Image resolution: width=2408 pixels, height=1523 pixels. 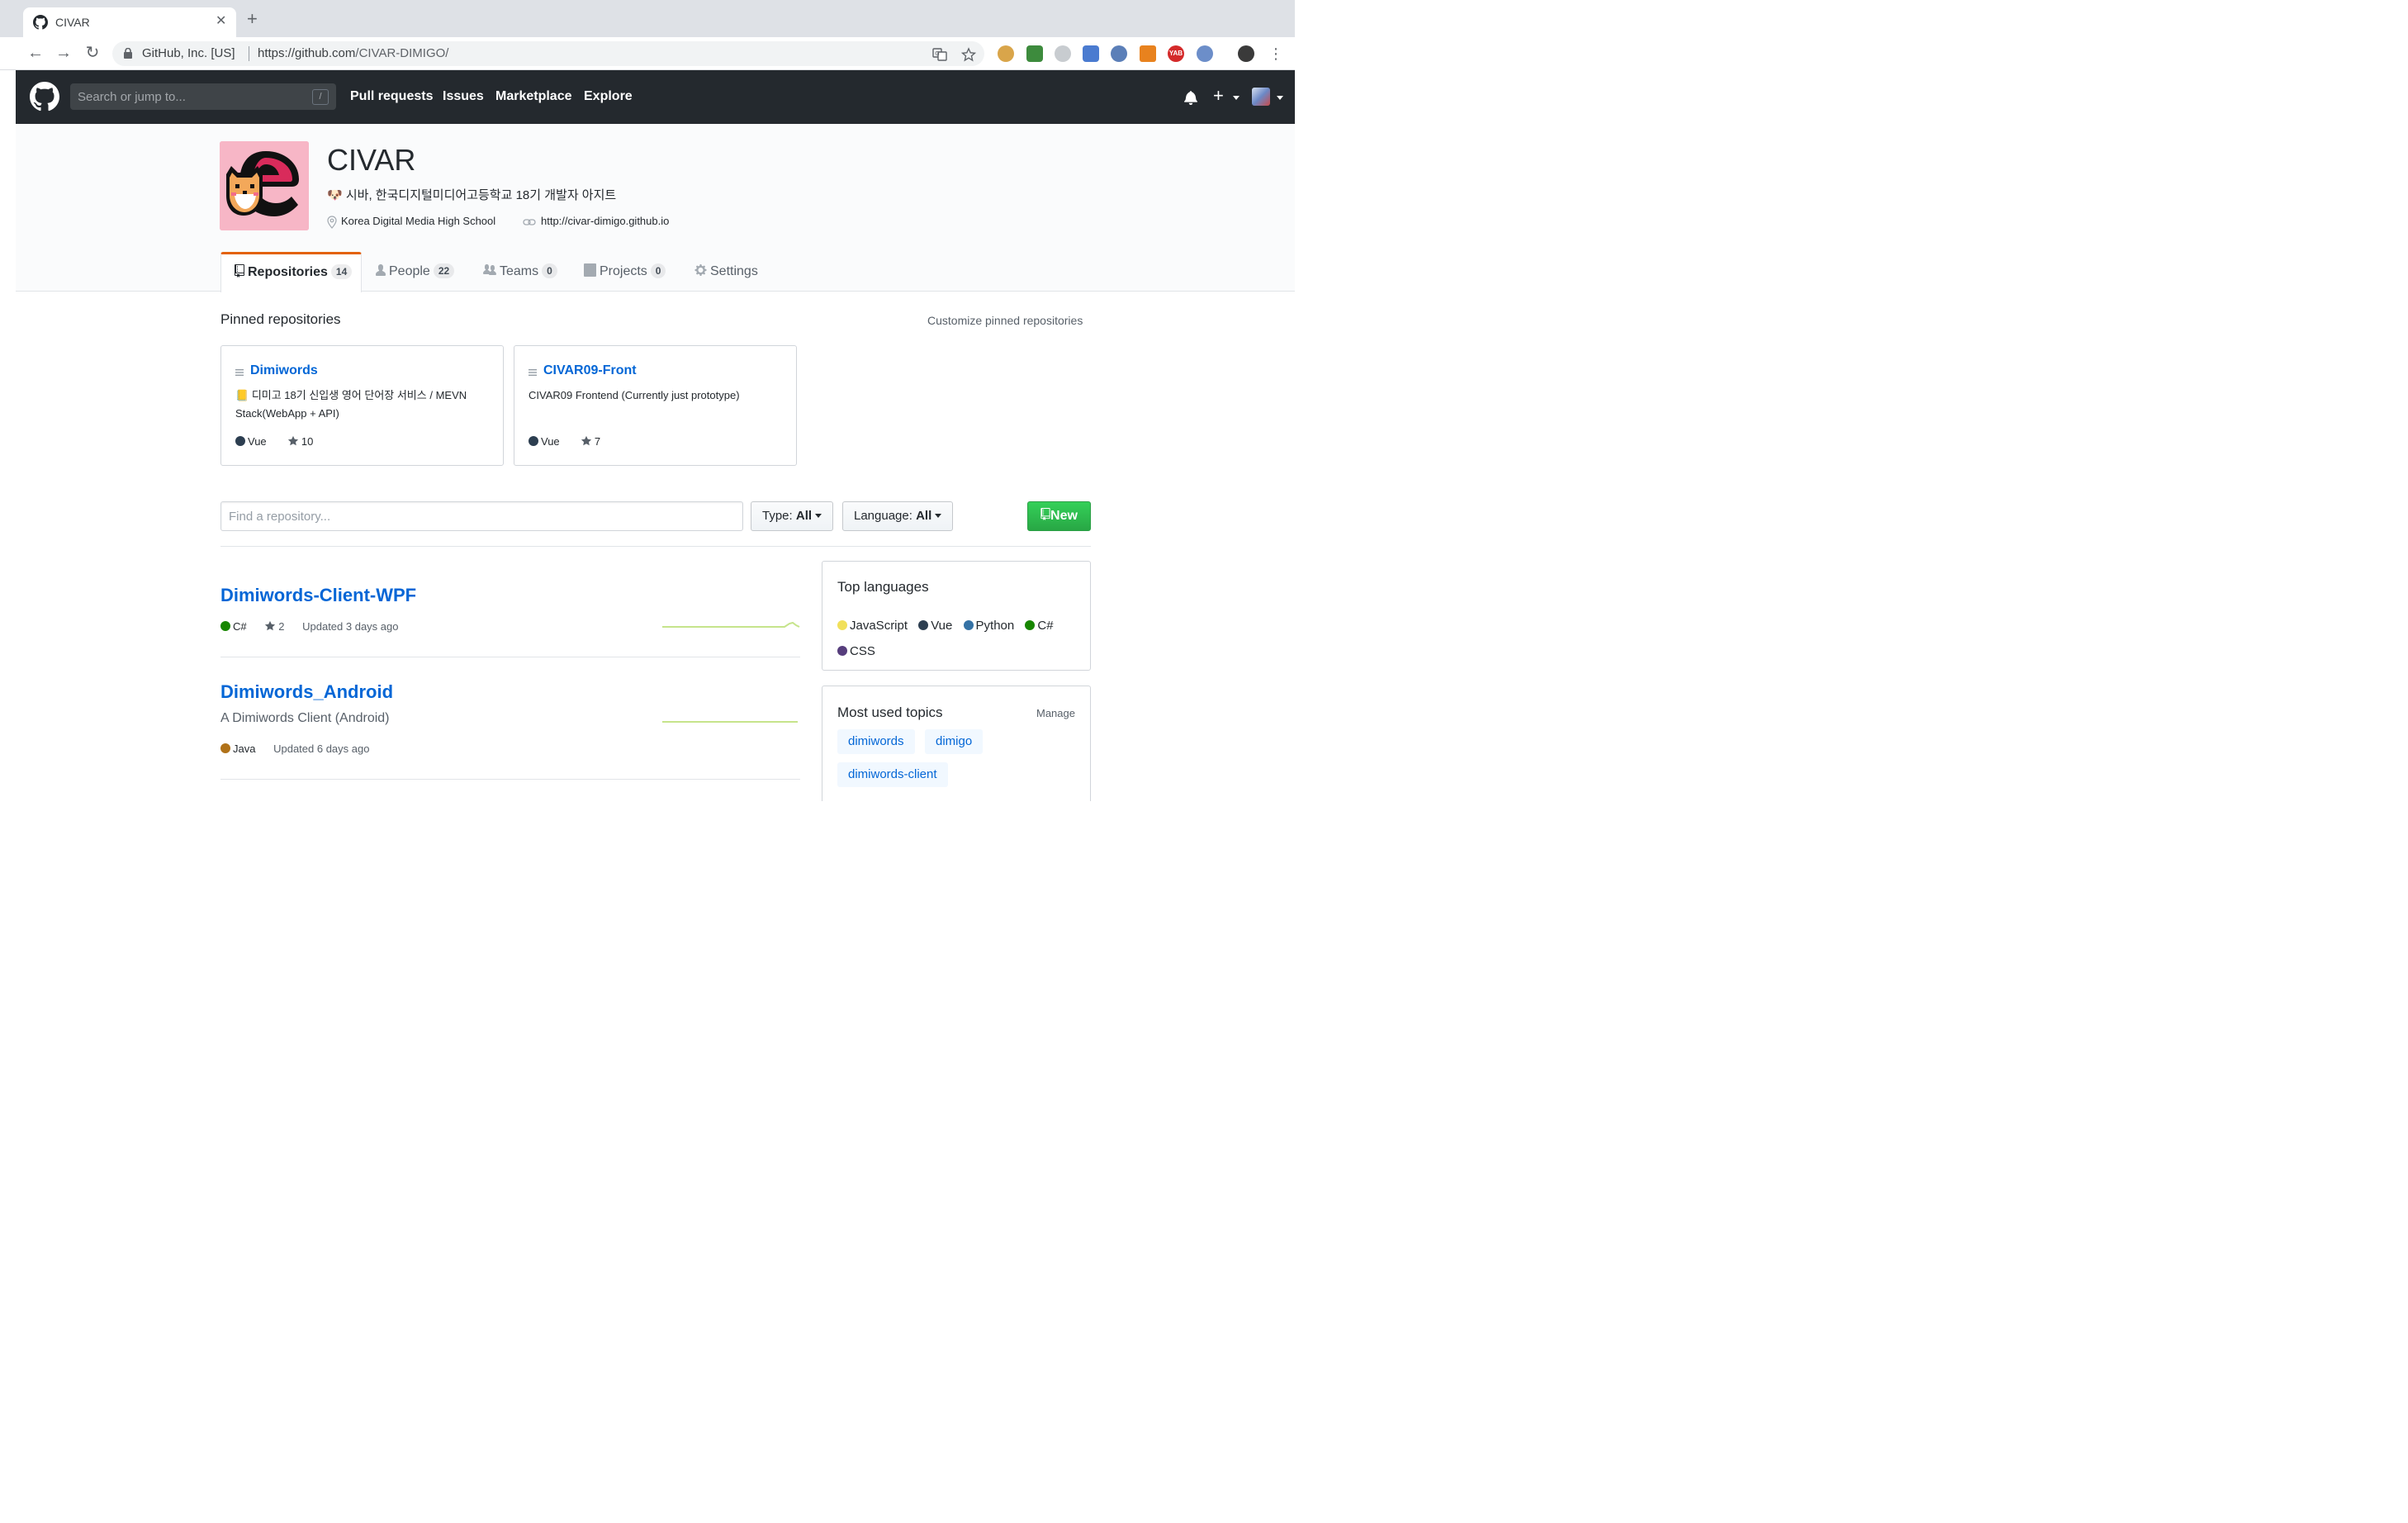 I want to click on language-item: C#, so click(x=1039, y=626).